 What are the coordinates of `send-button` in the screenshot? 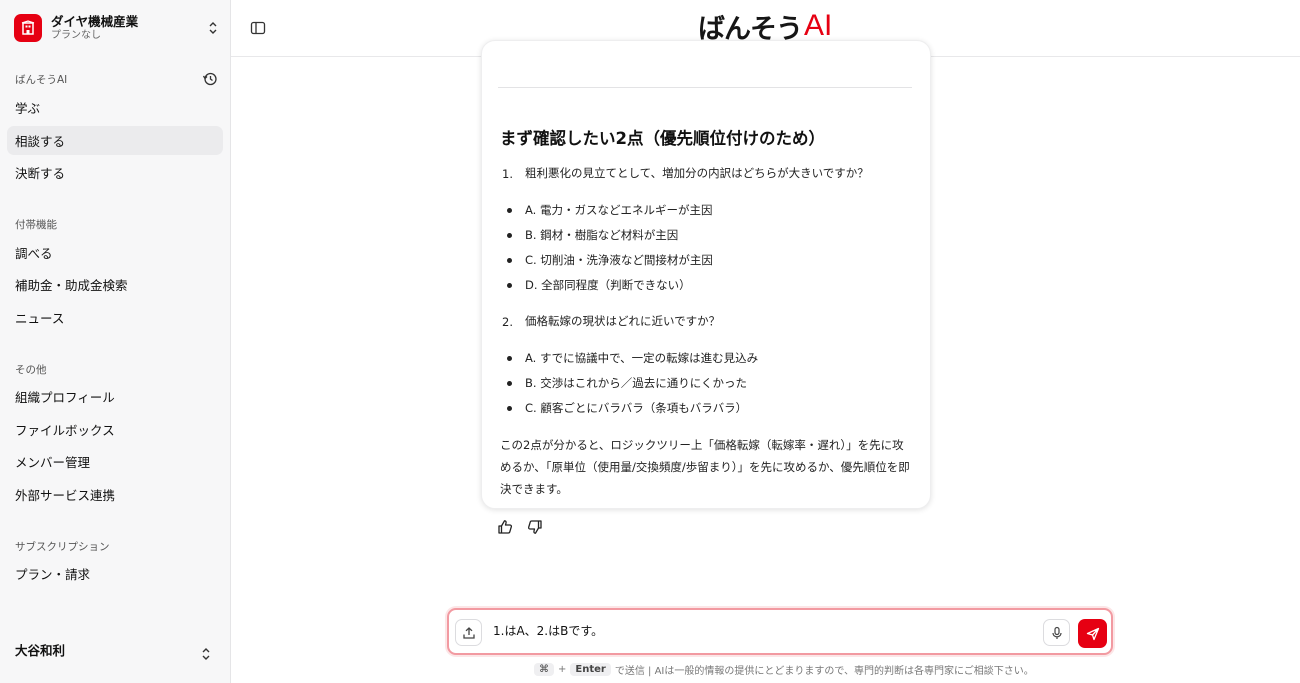 It's located at (1092, 633).